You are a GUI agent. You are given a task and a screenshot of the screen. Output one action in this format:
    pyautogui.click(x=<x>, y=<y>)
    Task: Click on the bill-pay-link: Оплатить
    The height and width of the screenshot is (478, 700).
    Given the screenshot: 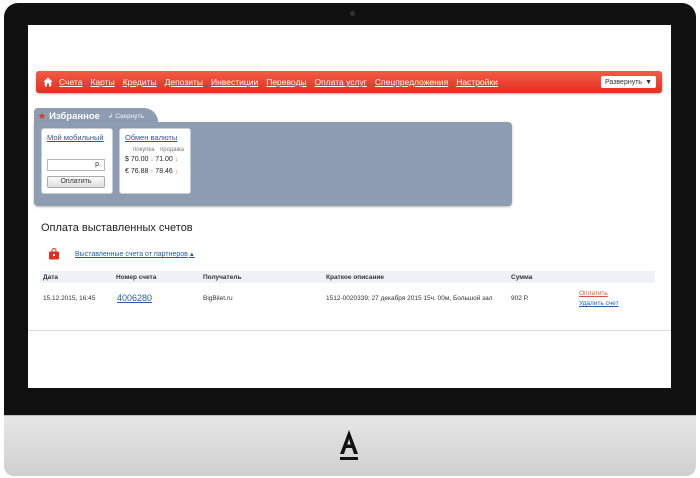 What is the action you would take?
    pyautogui.click(x=593, y=293)
    